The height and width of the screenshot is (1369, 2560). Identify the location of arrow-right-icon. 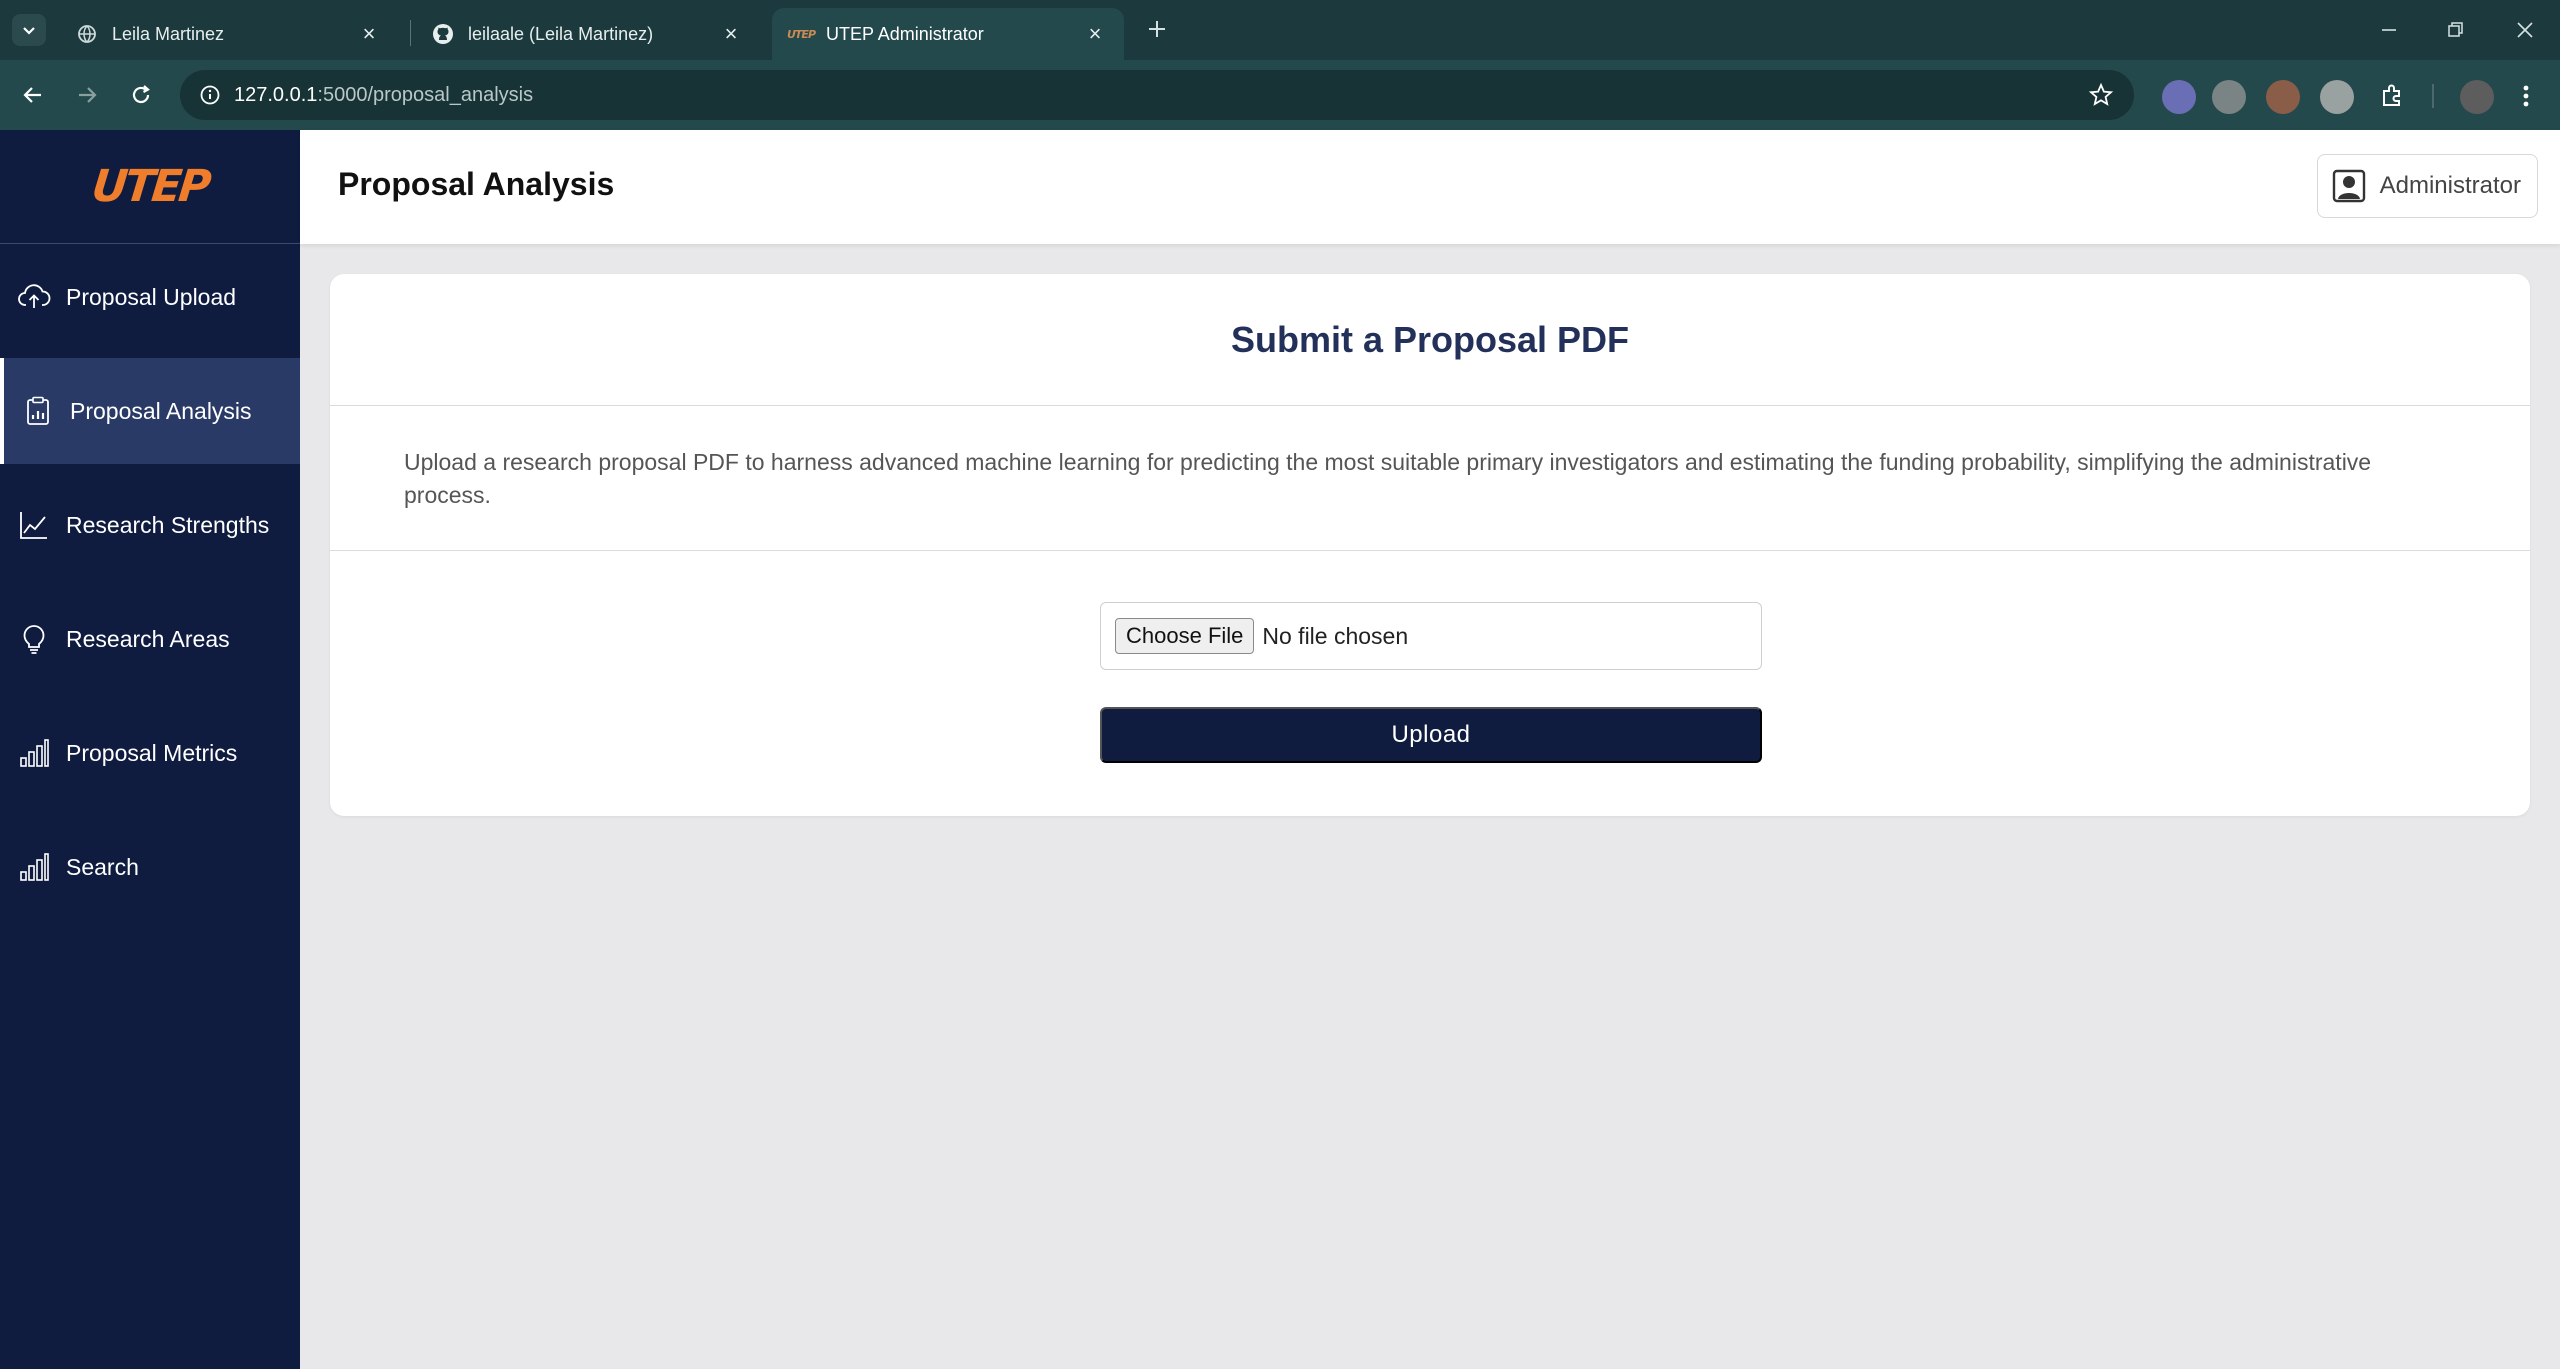
(88, 95).